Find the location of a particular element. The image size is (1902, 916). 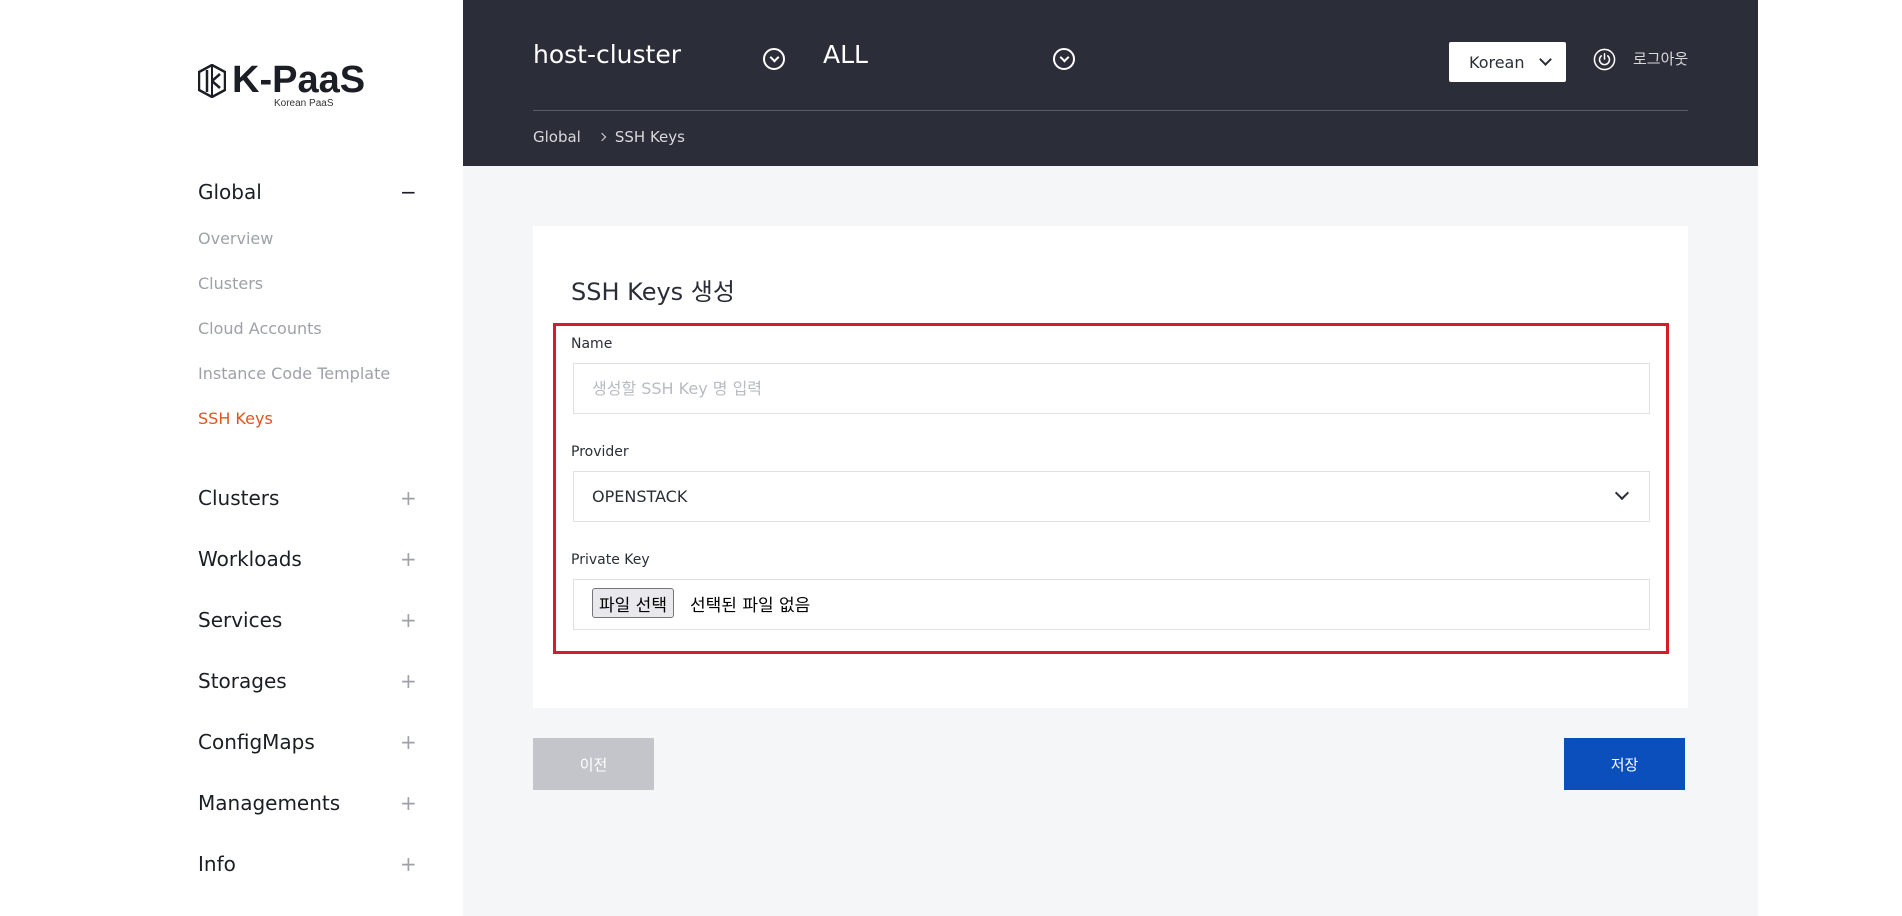

collapse-icon: − is located at coordinates (408, 192).